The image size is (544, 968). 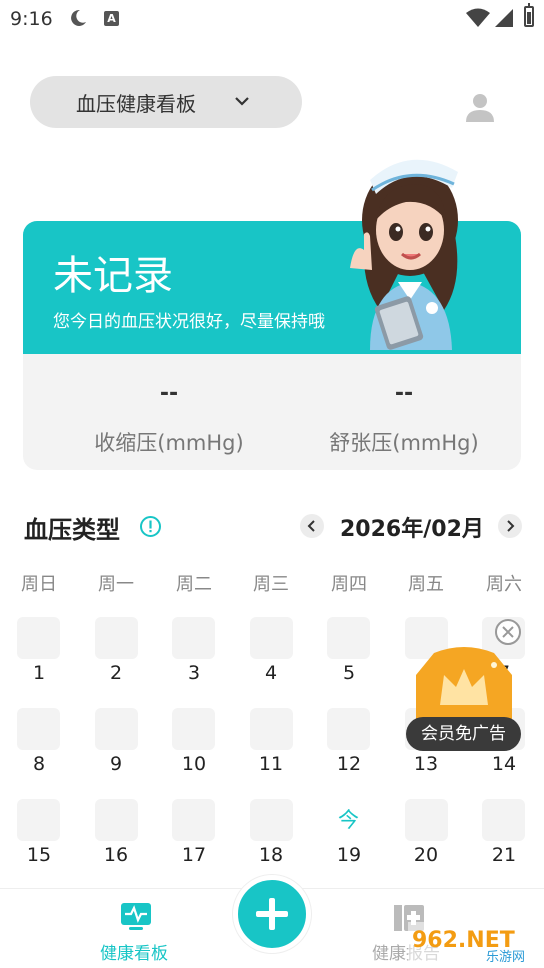 I want to click on calendar-day-number: 2, so click(x=116, y=673).